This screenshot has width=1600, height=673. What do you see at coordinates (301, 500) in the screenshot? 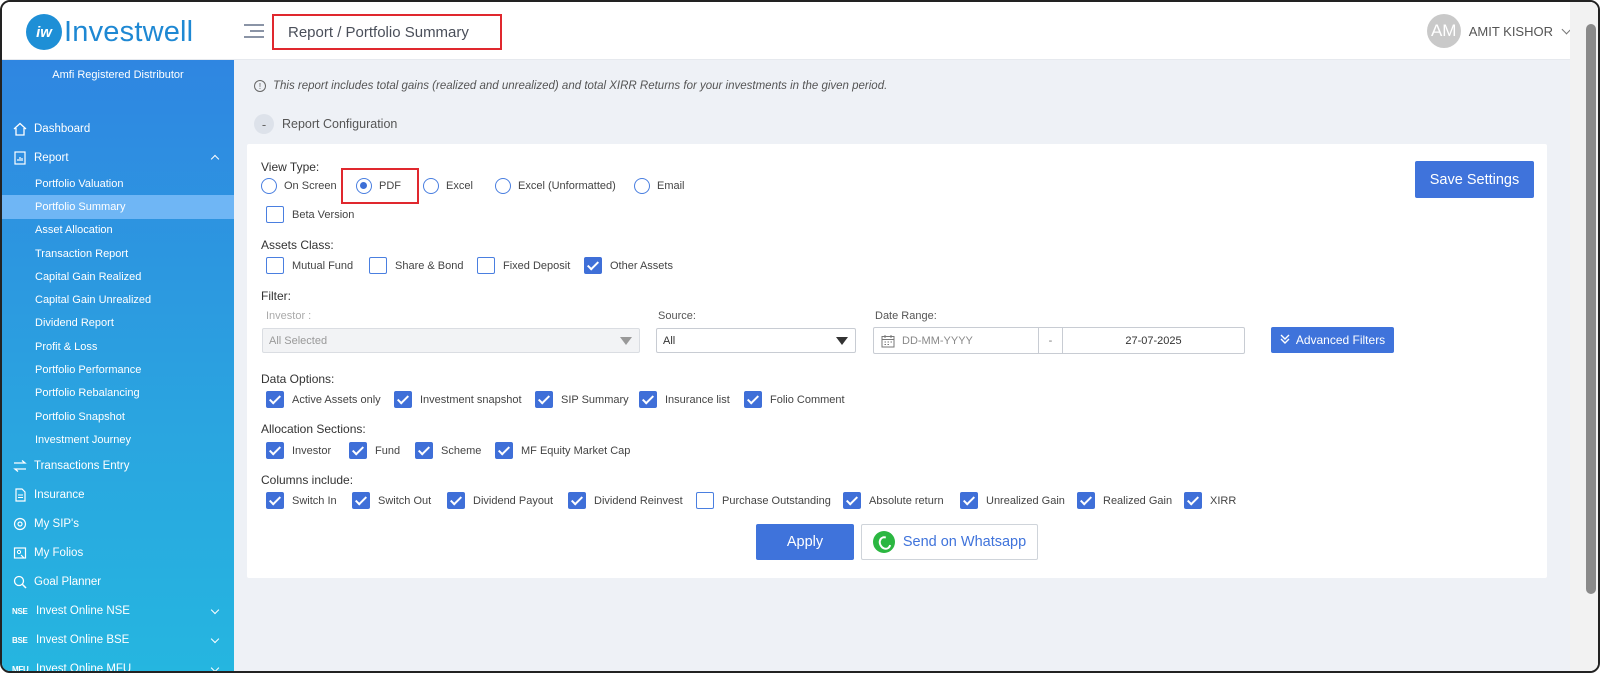
I see `checkbox-switch-in: Switch In` at bounding box center [301, 500].